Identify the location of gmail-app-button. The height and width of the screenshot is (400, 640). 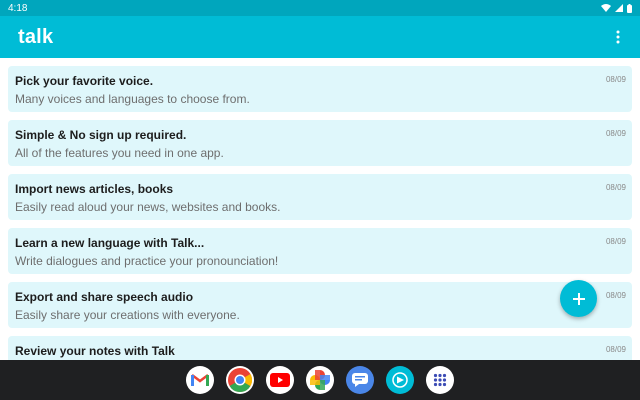
(200, 380).